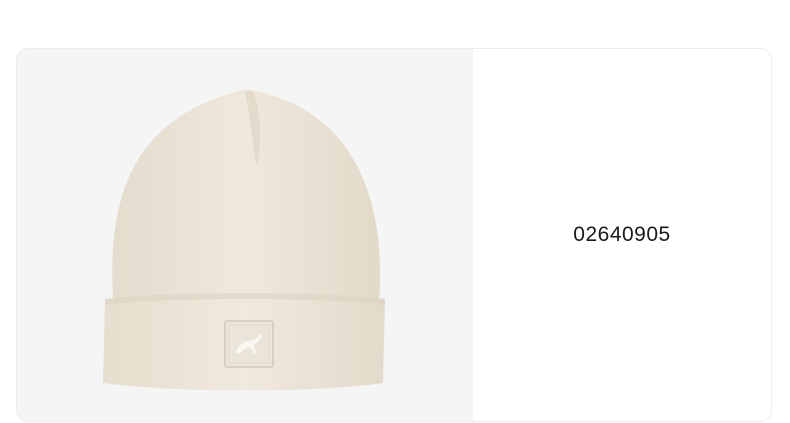 This screenshot has height=423, width=790. I want to click on product-code: 02640905, so click(622, 234).